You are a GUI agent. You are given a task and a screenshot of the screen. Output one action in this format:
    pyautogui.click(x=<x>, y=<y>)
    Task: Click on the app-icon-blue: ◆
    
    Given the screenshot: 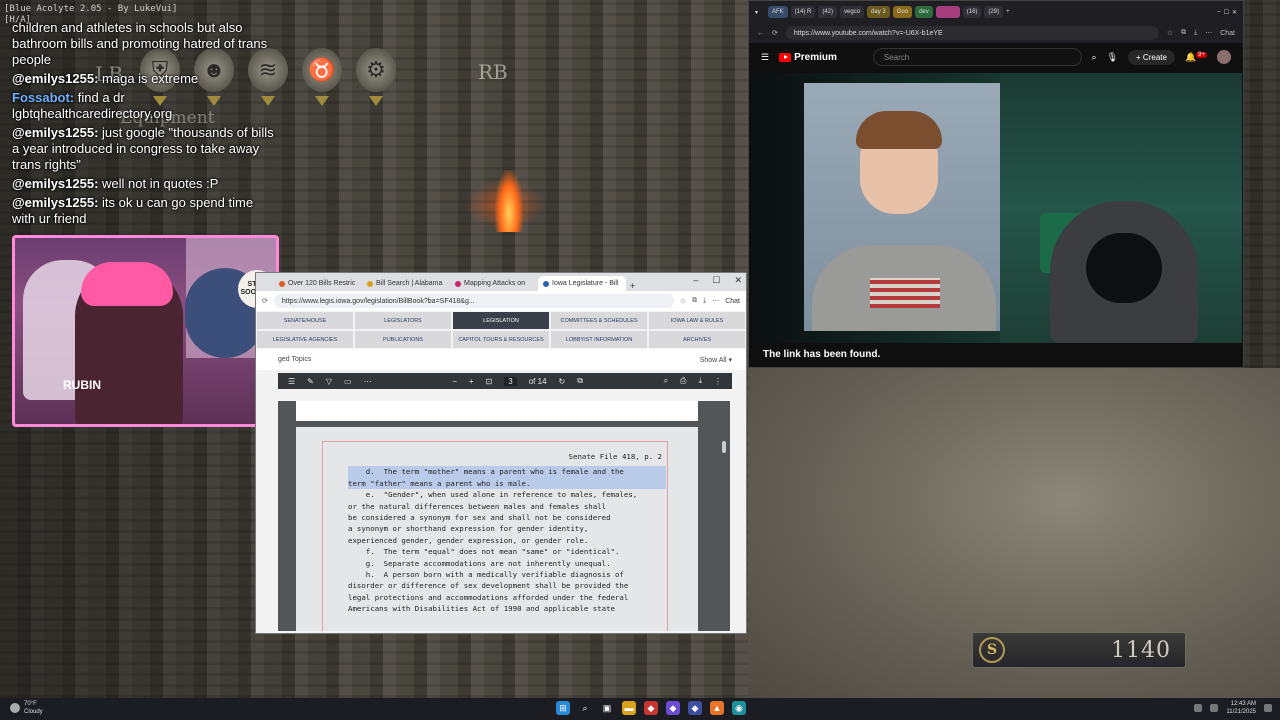 What is the action you would take?
    pyautogui.click(x=695, y=708)
    